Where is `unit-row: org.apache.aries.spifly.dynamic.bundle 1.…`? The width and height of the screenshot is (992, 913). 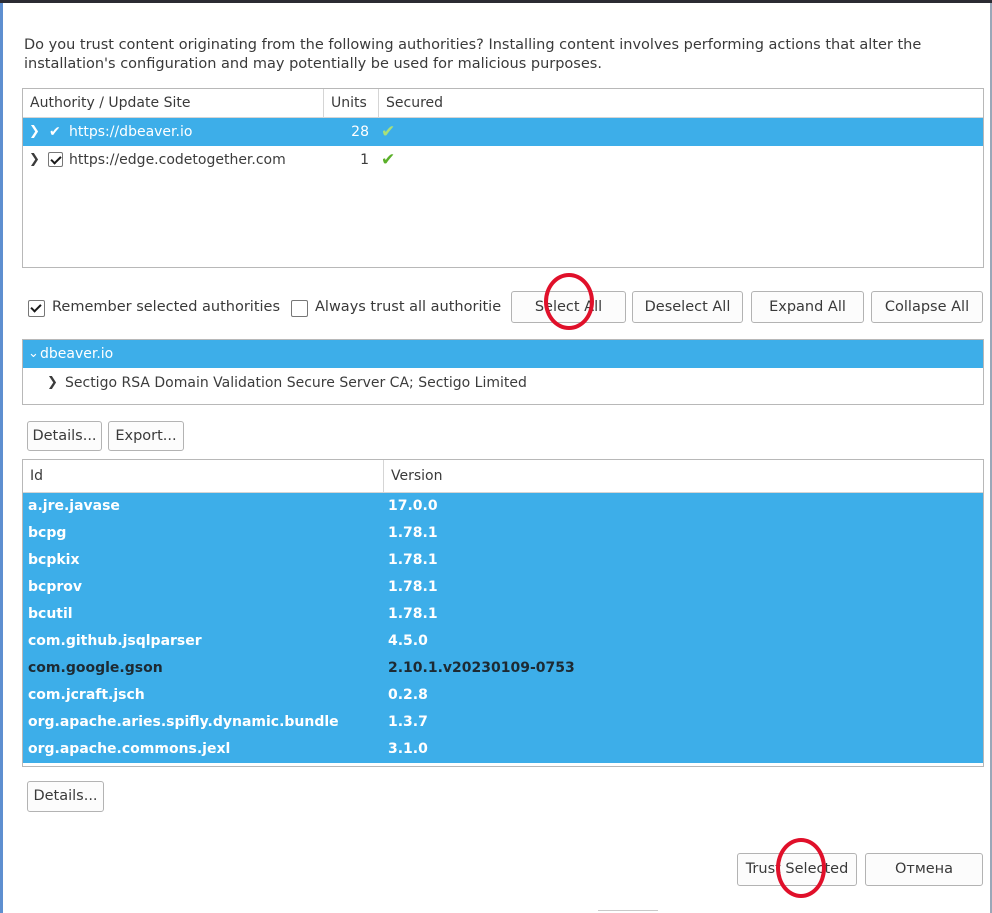
unit-row: org.apache.aries.spifly.dynamic.bundle 1.… is located at coordinates (503, 722).